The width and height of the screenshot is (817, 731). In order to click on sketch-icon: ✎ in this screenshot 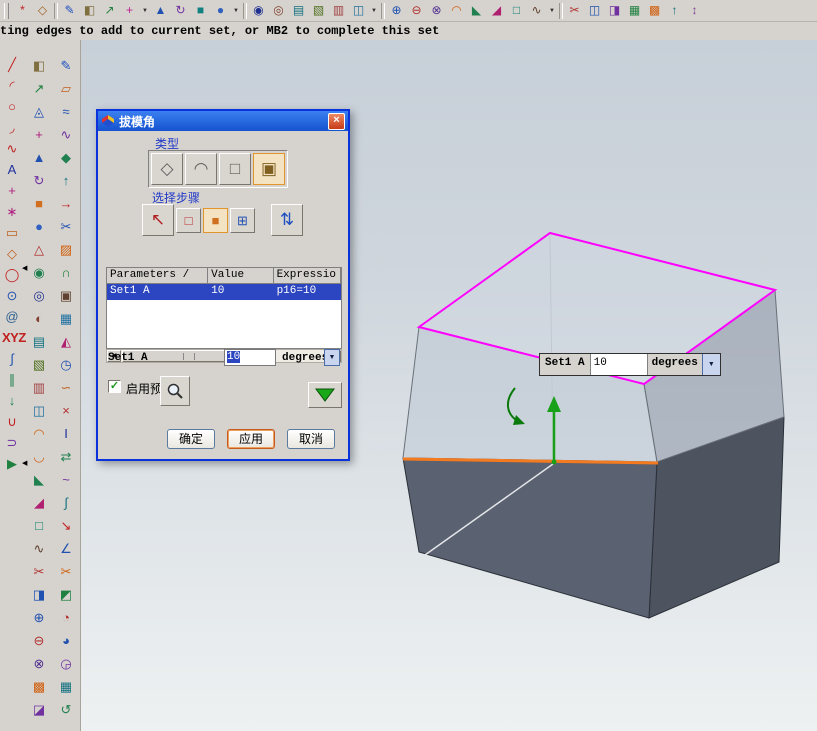, I will do `click(69, 10)`.